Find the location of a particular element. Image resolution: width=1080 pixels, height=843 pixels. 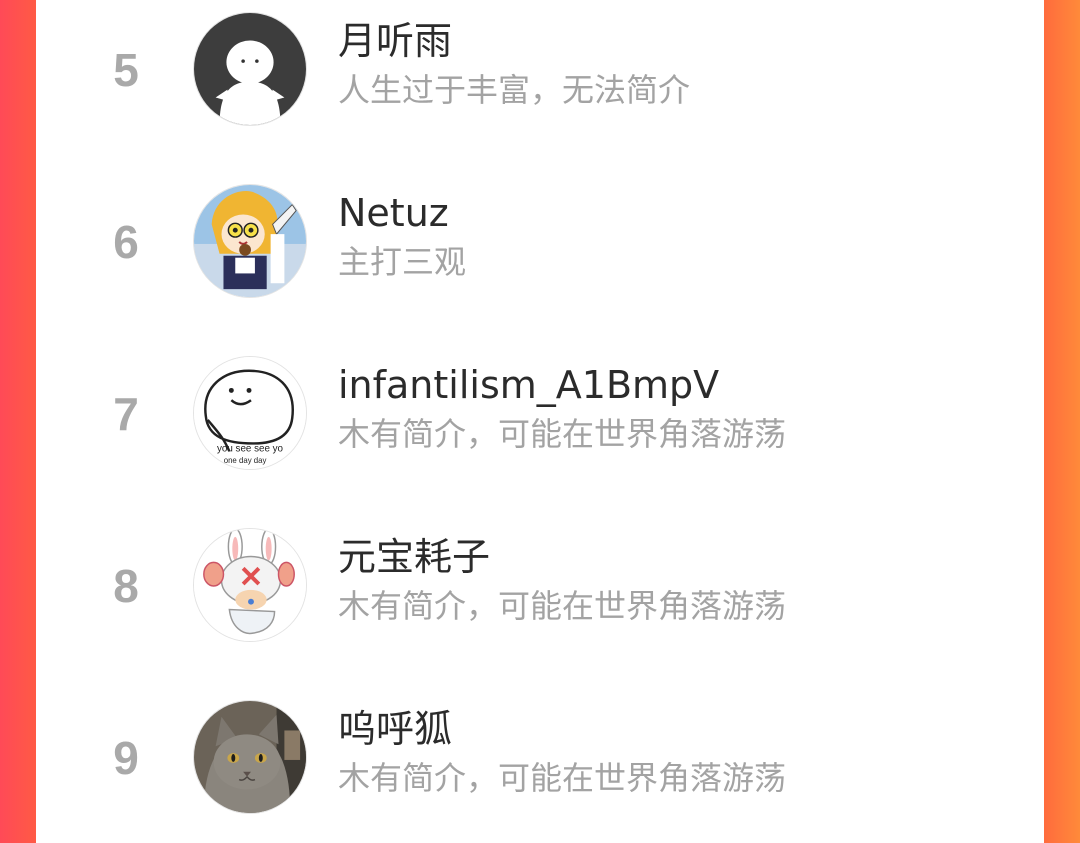

rank-number: 9 is located at coordinates (126, 758).